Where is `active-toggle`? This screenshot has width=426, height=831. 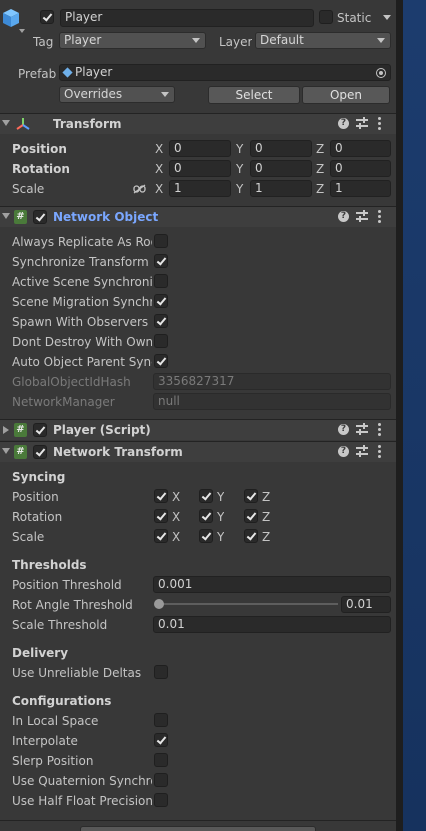 active-toggle is located at coordinates (47, 17).